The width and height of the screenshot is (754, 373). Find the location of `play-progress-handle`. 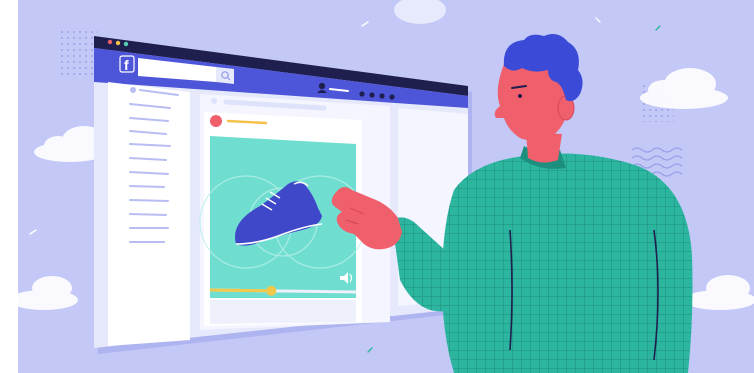

play-progress-handle is located at coordinates (271, 290).